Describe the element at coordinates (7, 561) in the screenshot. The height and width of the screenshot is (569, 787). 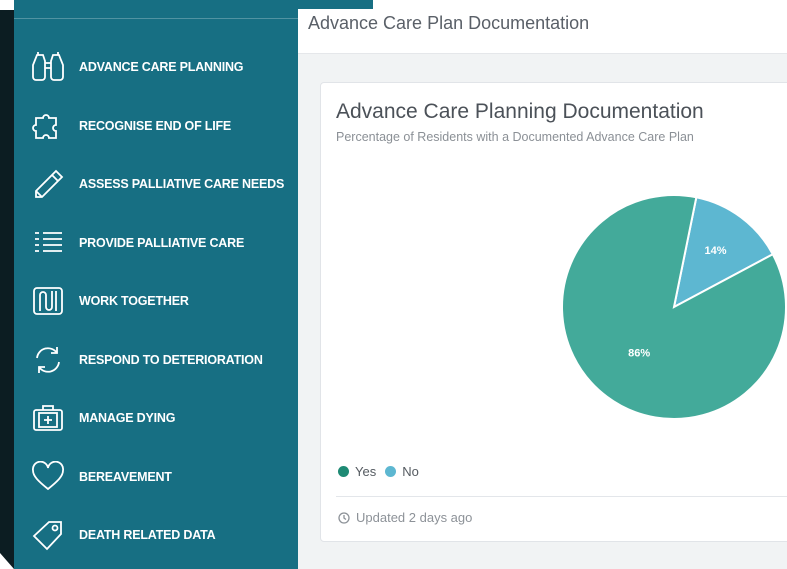
I see `corner-decoration` at that location.